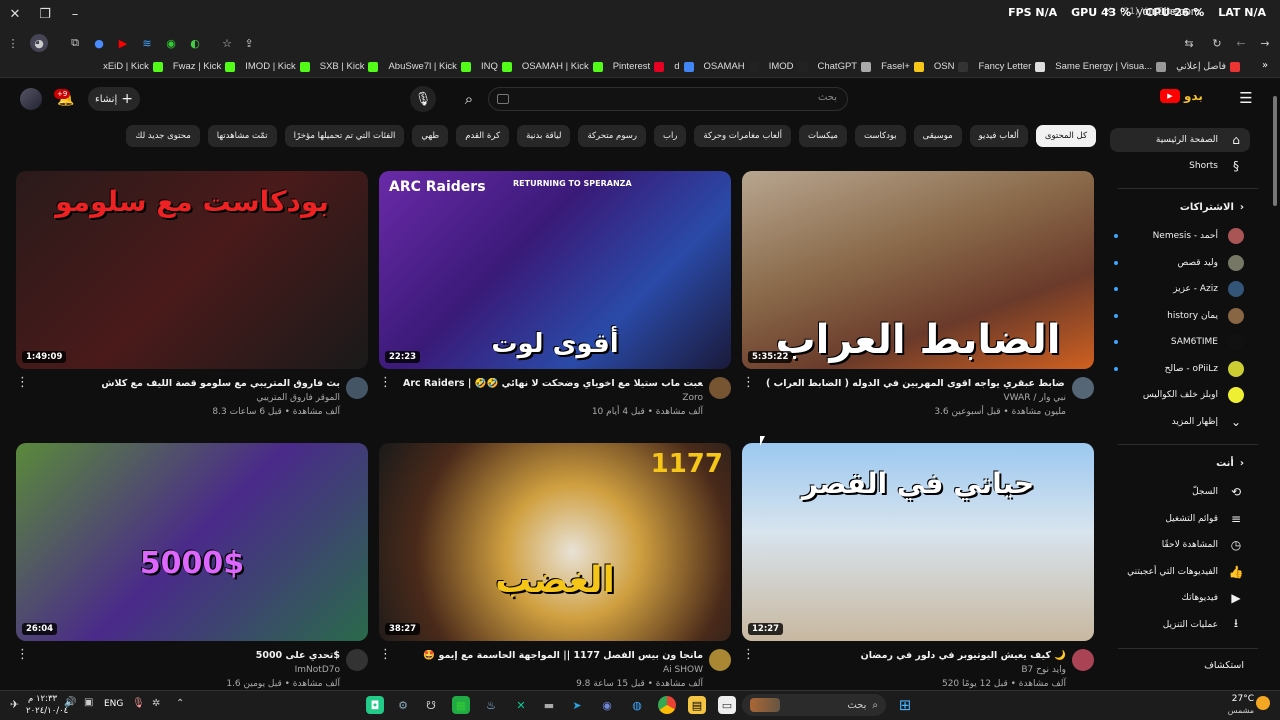 The height and width of the screenshot is (720, 1280). What do you see at coordinates (1168, 12) in the screenshot?
I see `address-bar-url: youtube.com` at bounding box center [1168, 12].